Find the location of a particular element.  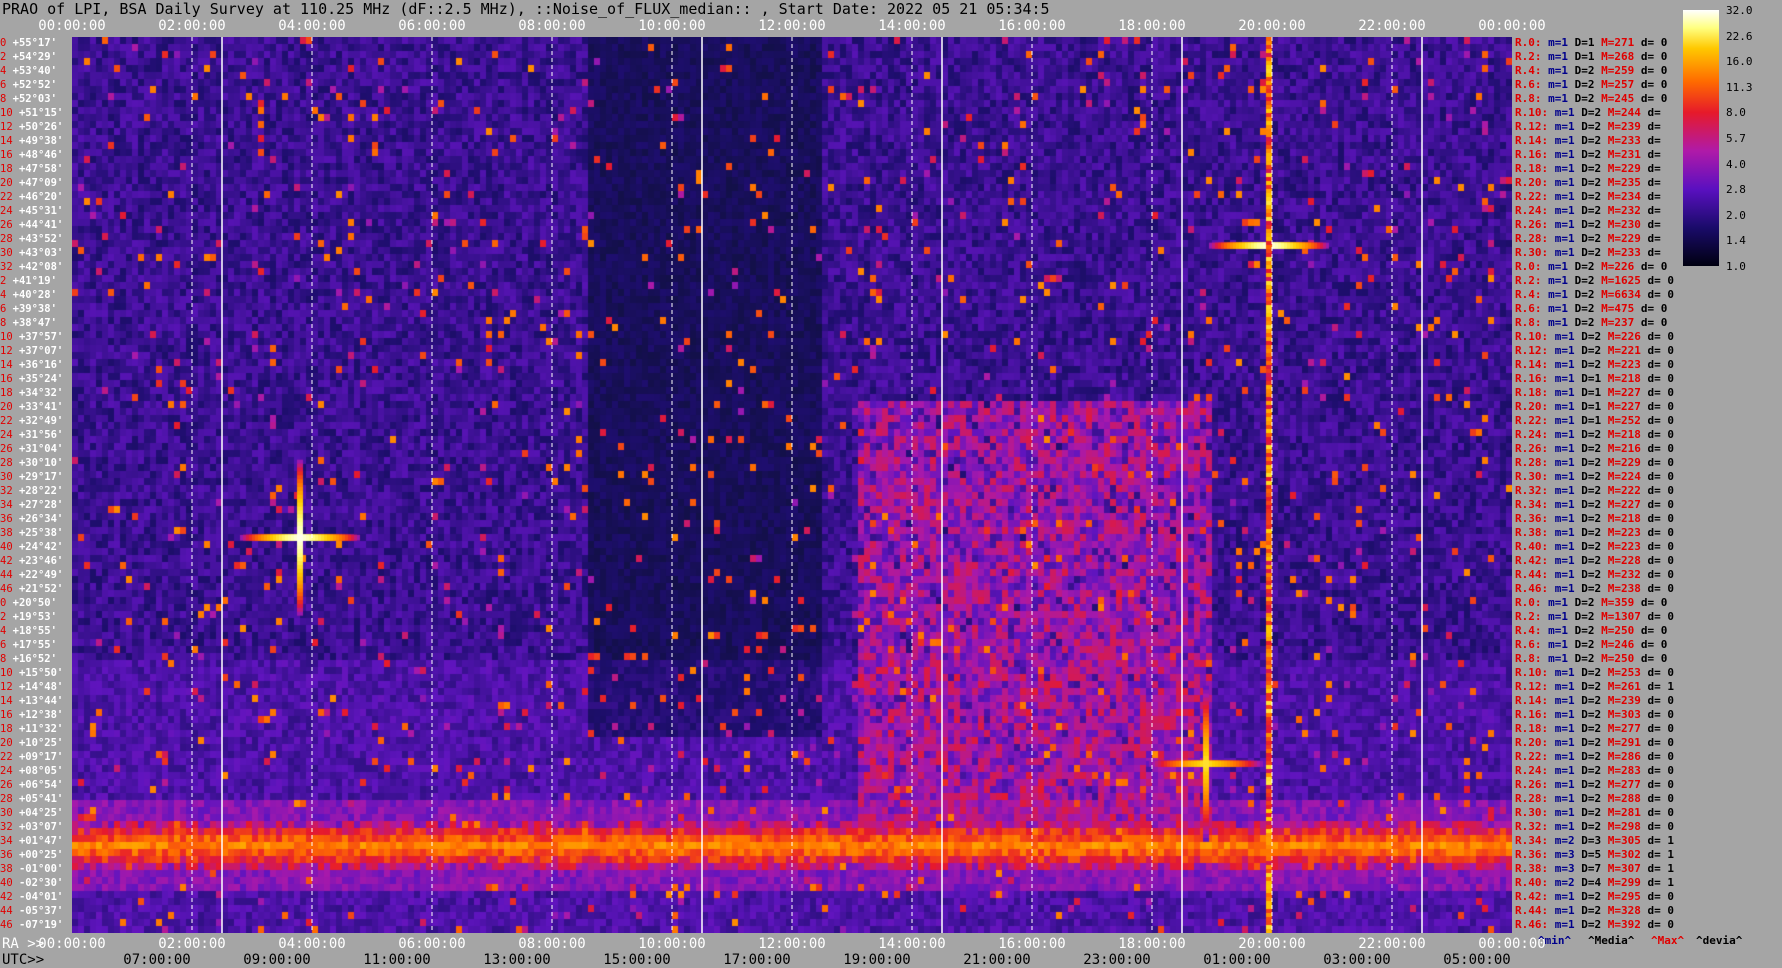

stat-row: R.12: m=1 D=2 M=239 d= is located at coordinates (1588, 127).